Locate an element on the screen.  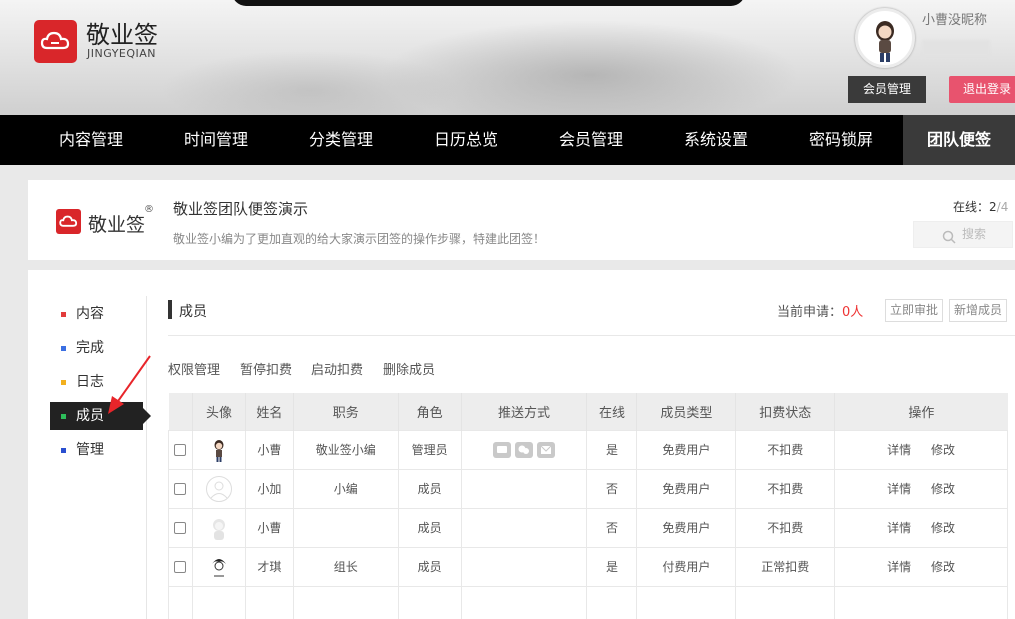
team-logo-text: 敬业签 is located at coordinates (117, 225).